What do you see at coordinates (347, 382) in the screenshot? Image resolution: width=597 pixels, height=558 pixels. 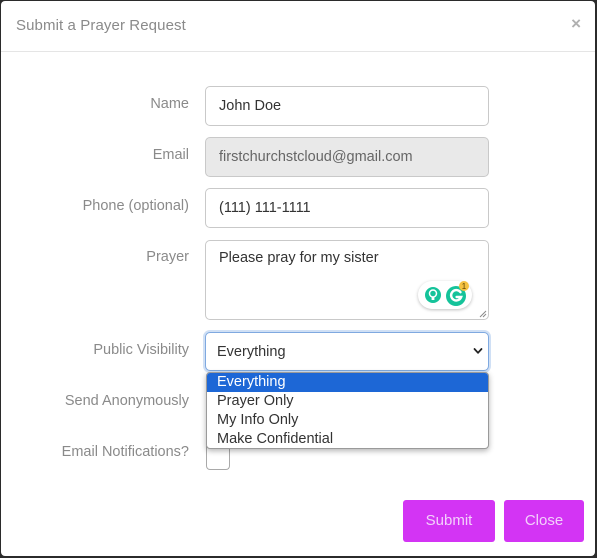 I see `visibility-option-everything: Everything` at bounding box center [347, 382].